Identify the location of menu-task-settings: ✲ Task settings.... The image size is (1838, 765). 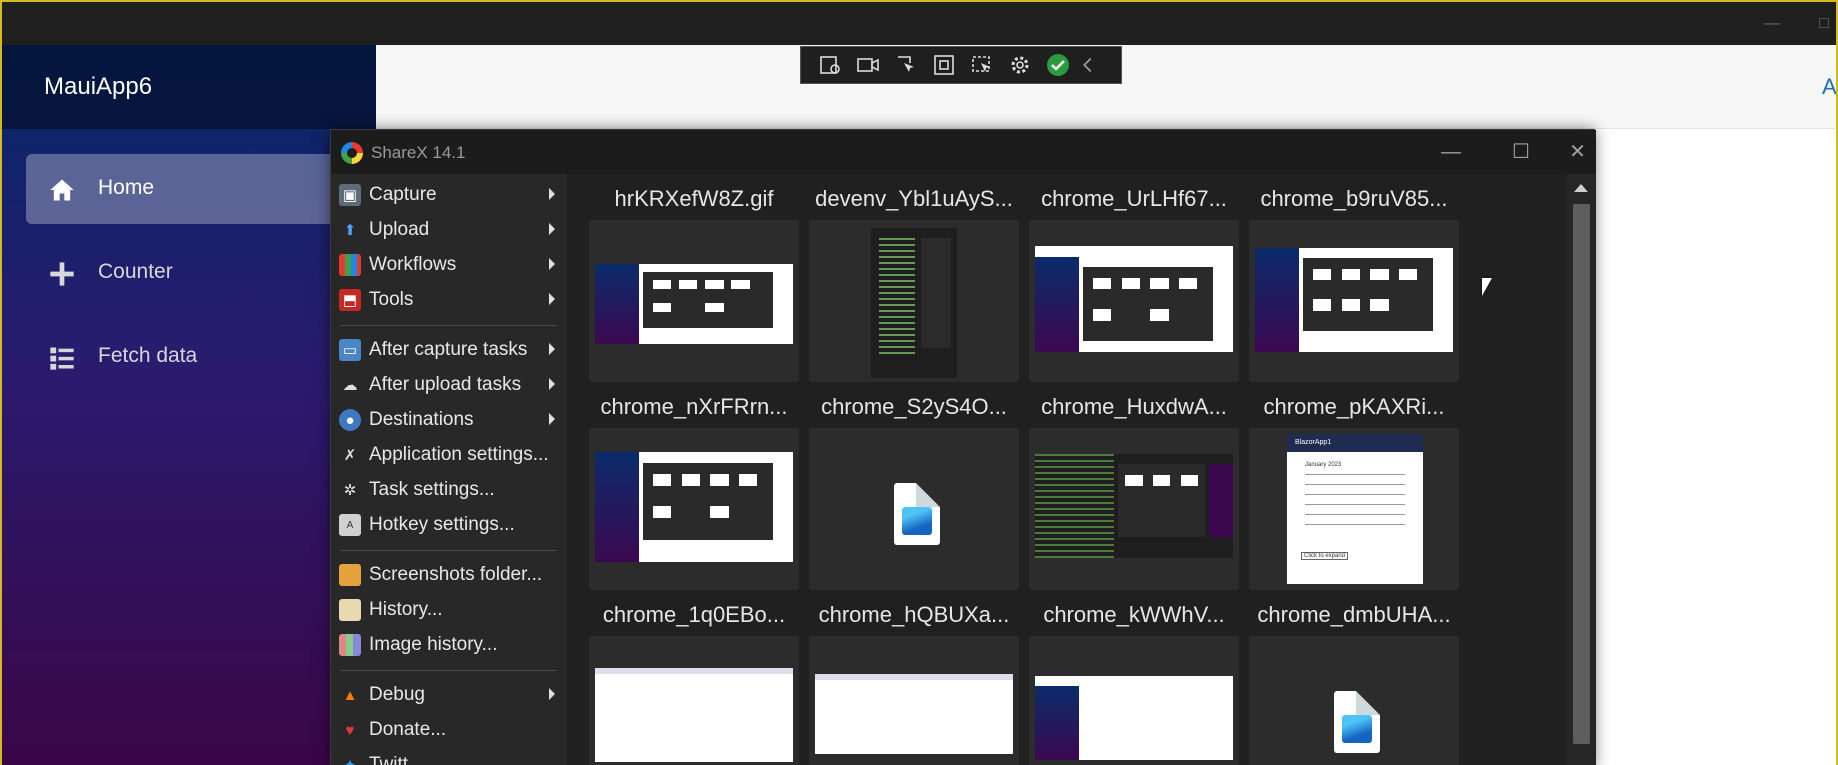
(450, 490).